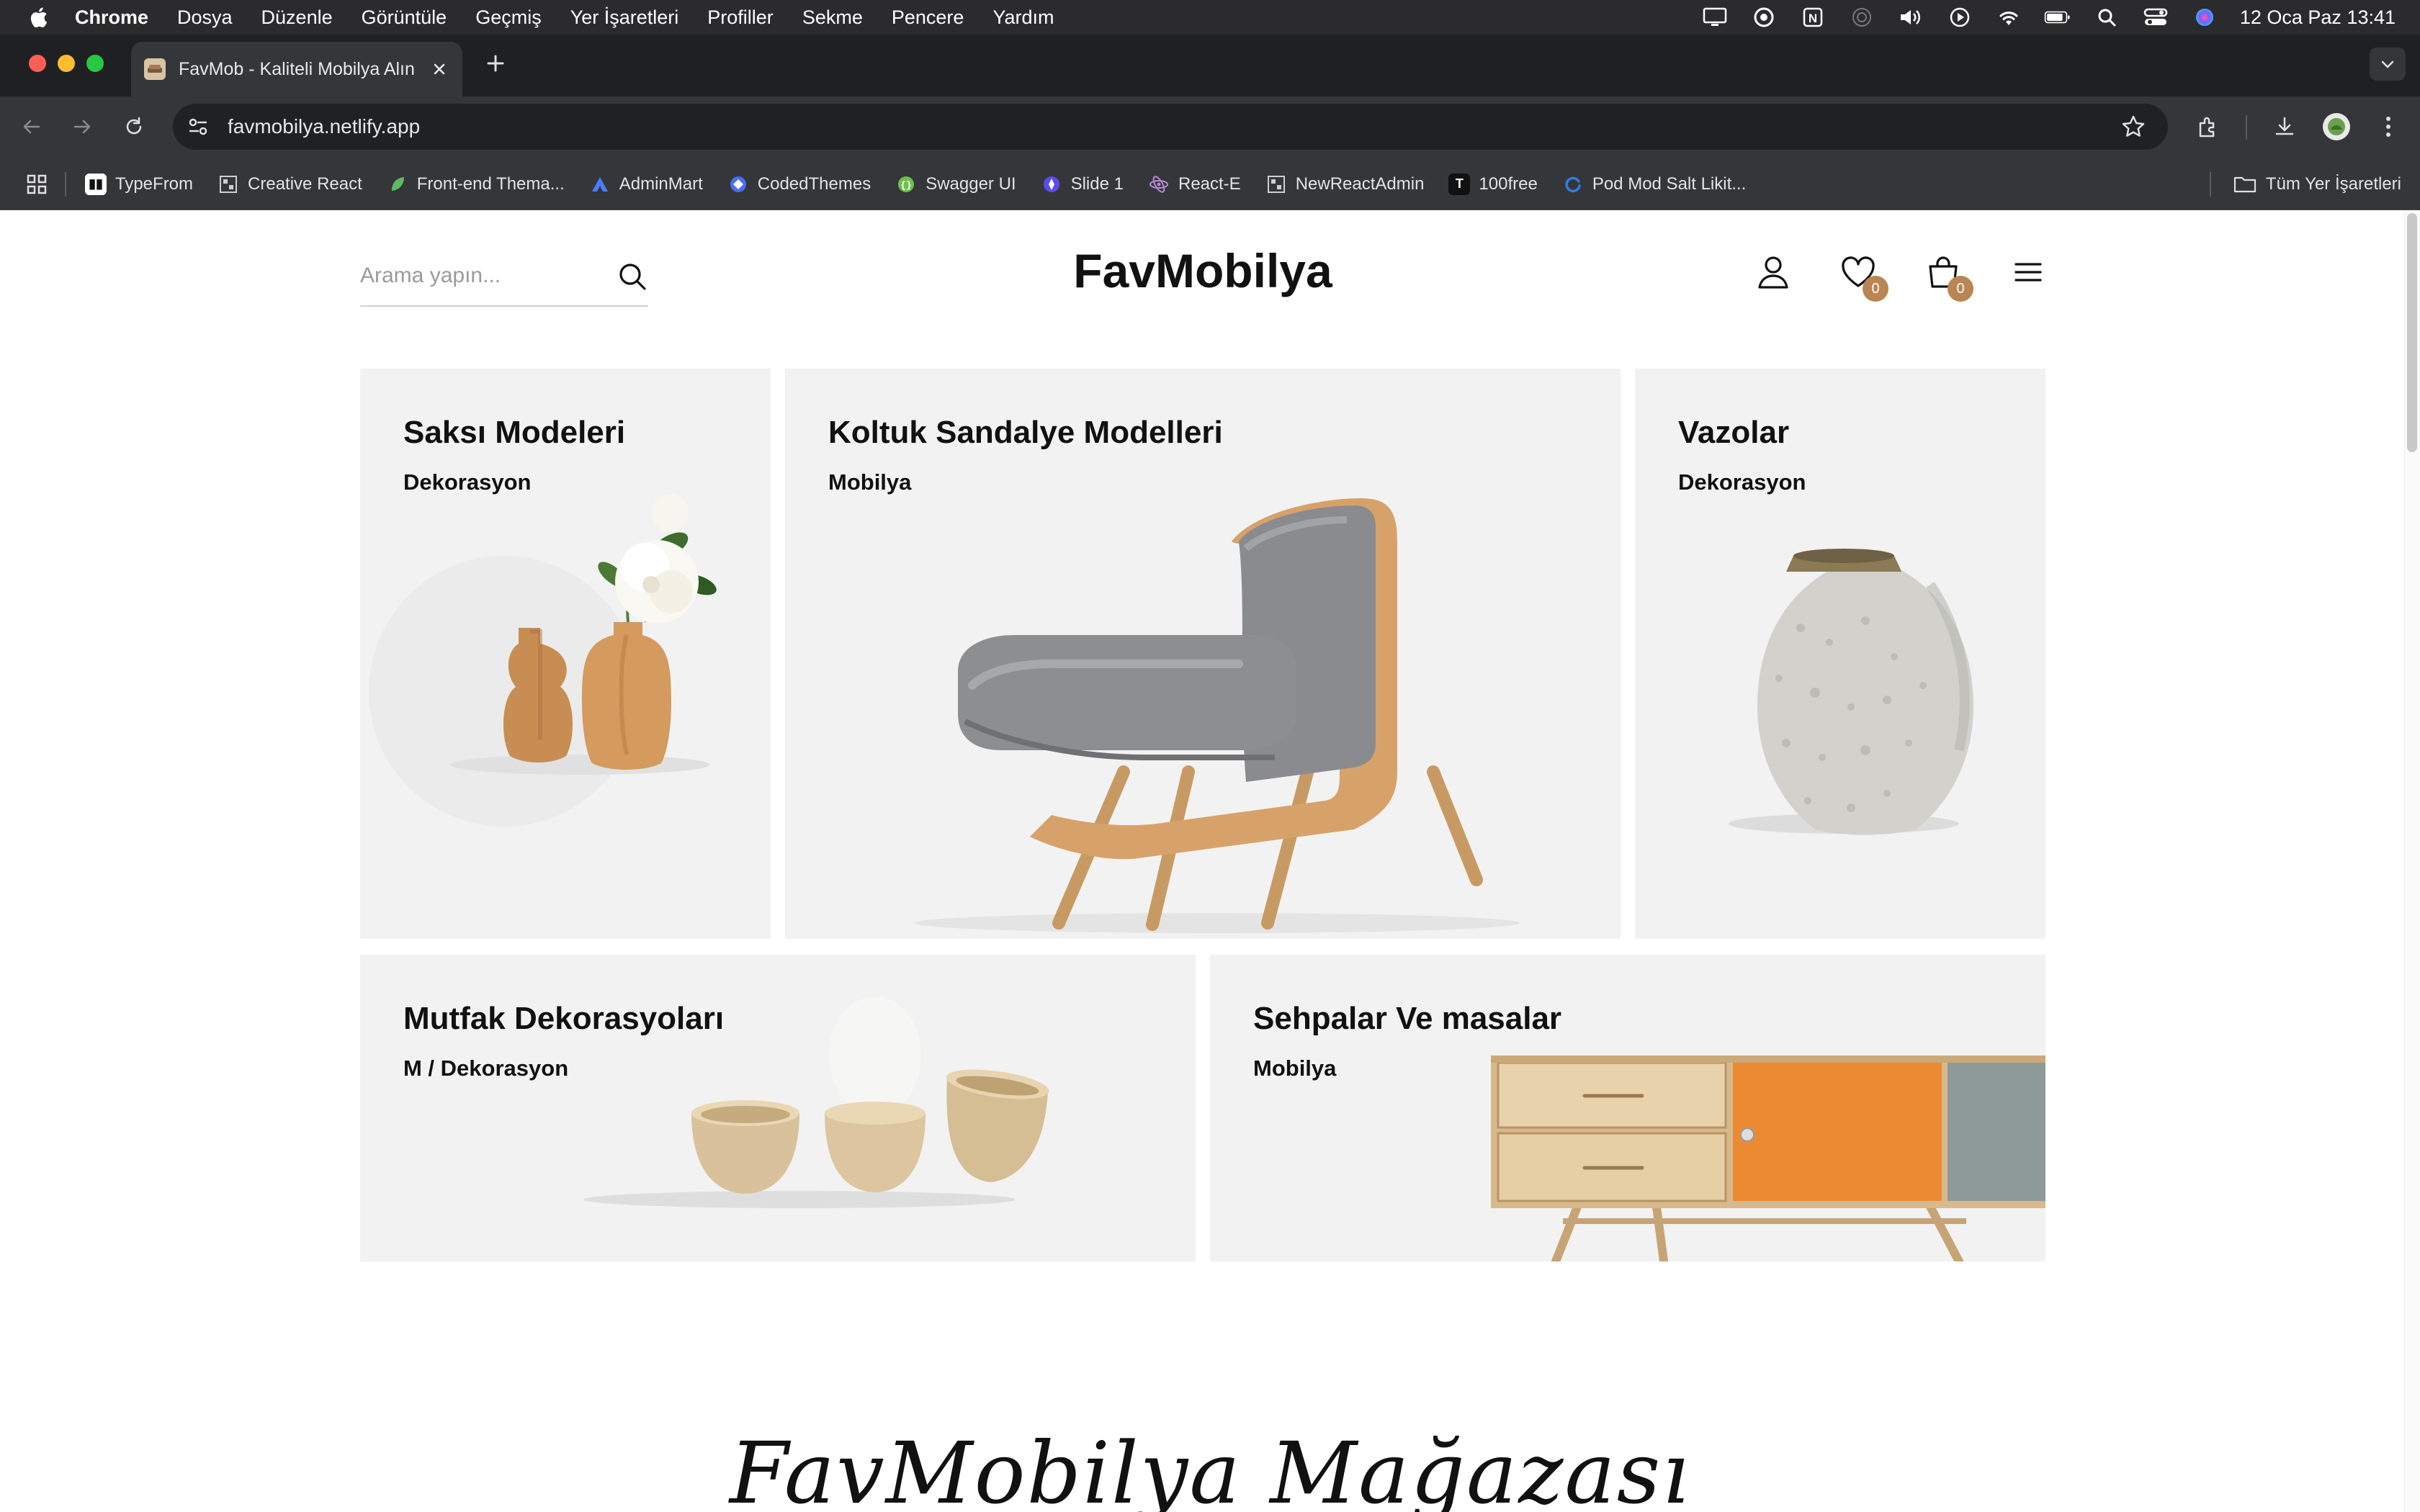 The image size is (2420, 1512). Describe the element at coordinates (514, 432) in the screenshot. I see `card-title: Saksı Modeleri` at that location.